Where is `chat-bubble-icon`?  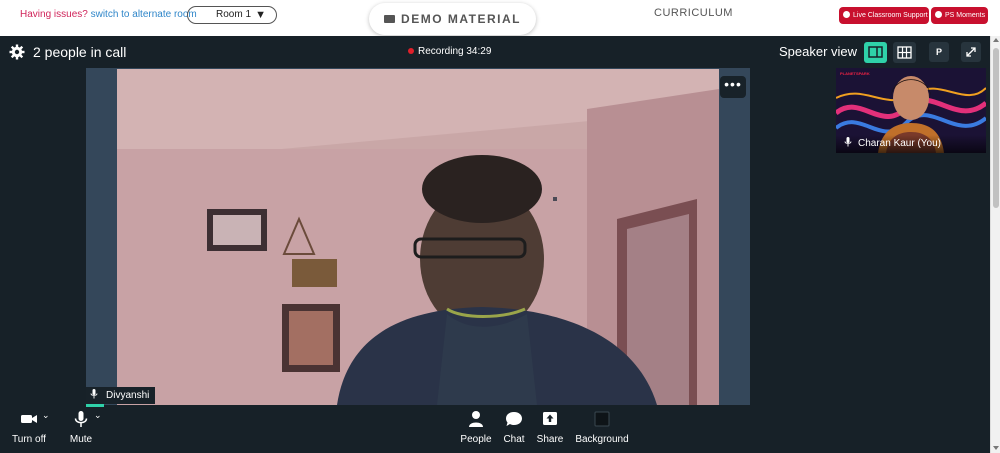 chat-bubble-icon is located at coordinates (514, 419).